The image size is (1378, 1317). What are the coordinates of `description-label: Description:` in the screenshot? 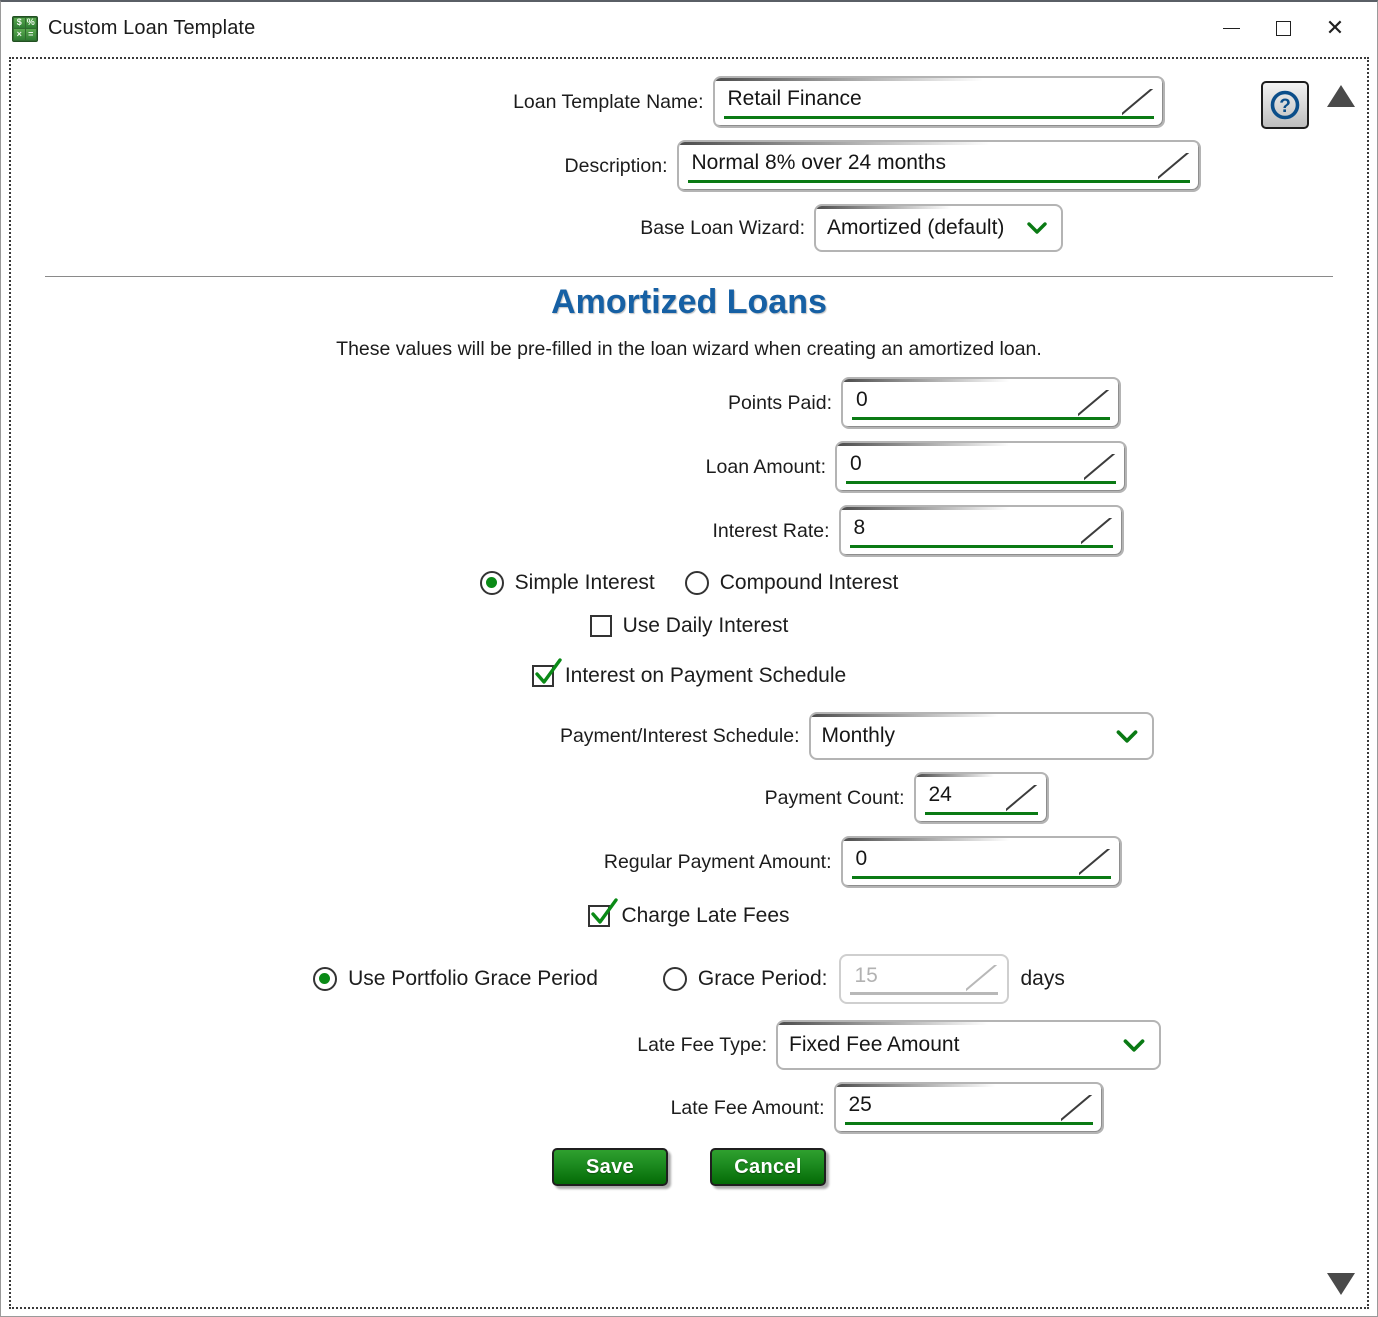 It's located at (616, 165).